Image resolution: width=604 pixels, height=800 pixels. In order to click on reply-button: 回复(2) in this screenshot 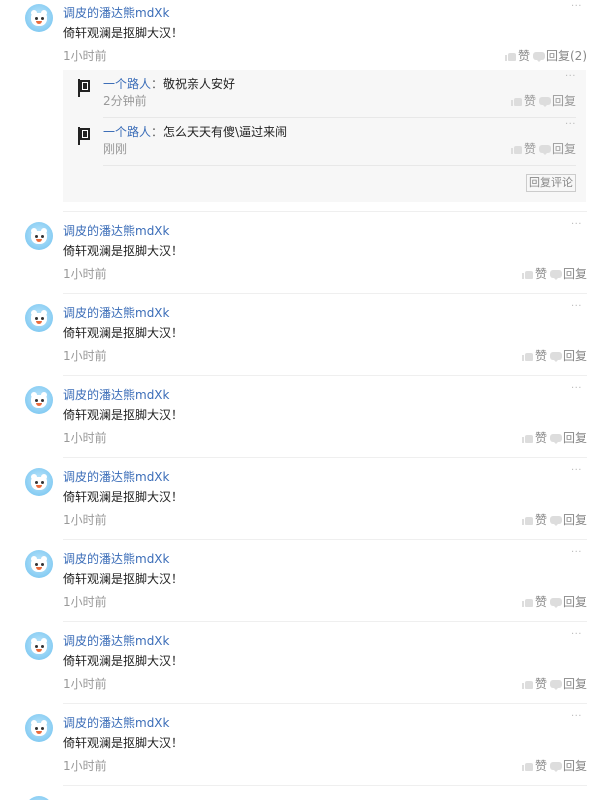, I will do `click(560, 56)`.